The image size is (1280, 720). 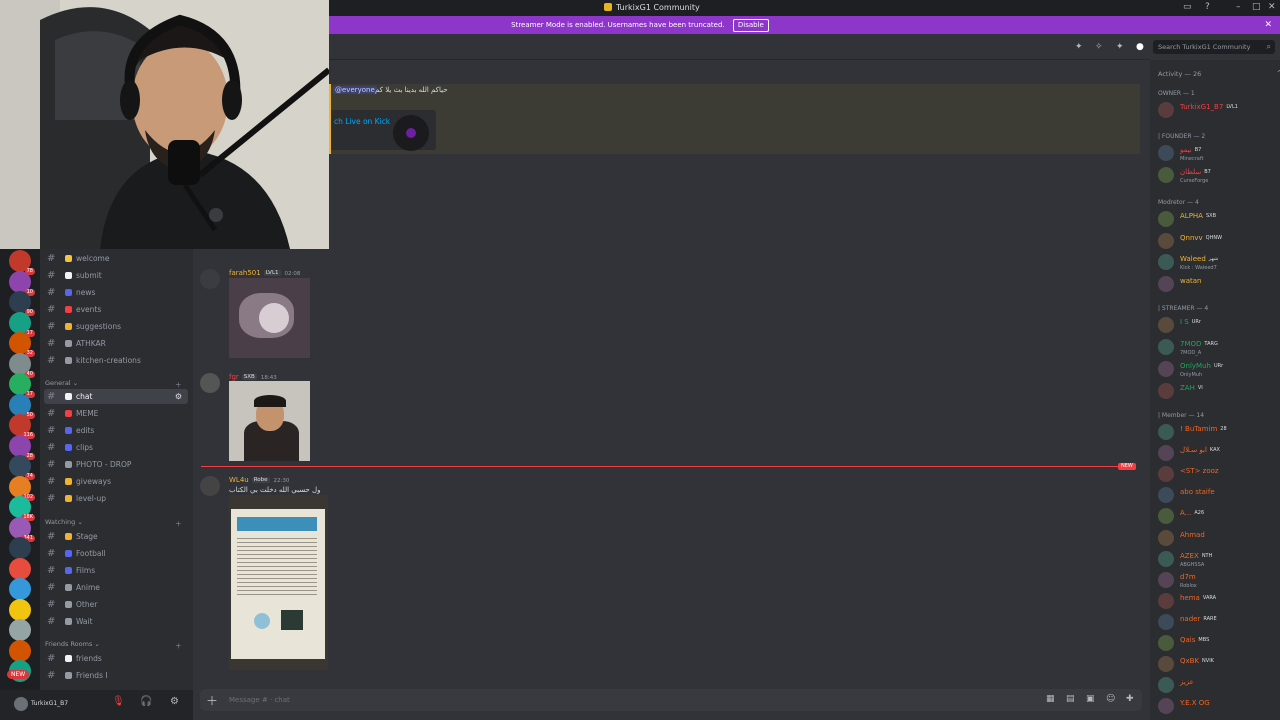 I want to click on member-item: QxBK NVIK, so click(x=1215, y=664).